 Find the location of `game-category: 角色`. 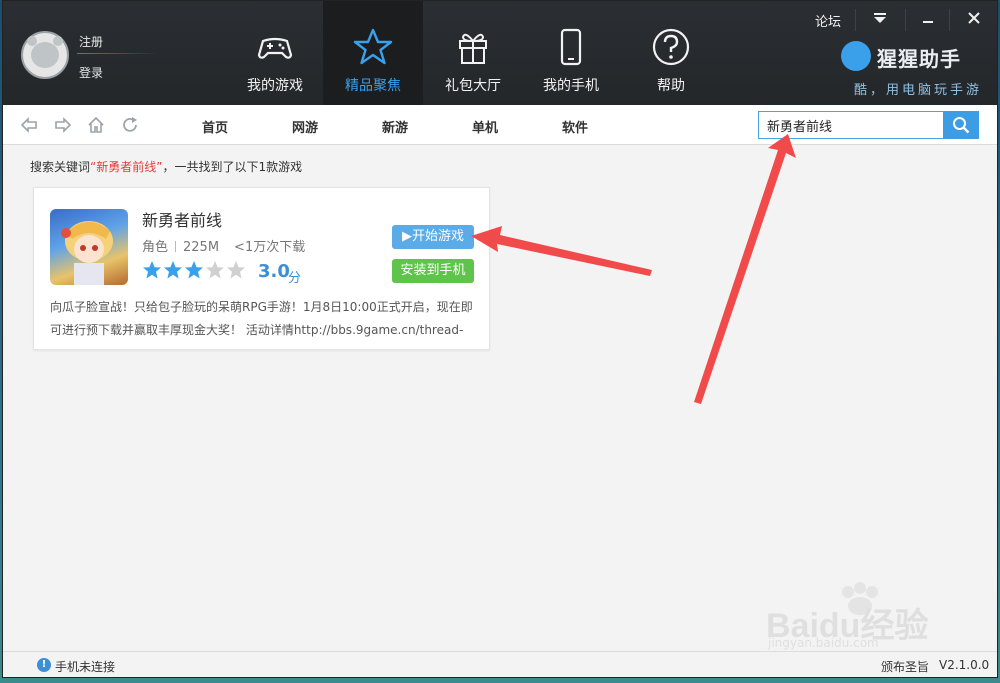

game-category: 角色 is located at coordinates (155, 247).